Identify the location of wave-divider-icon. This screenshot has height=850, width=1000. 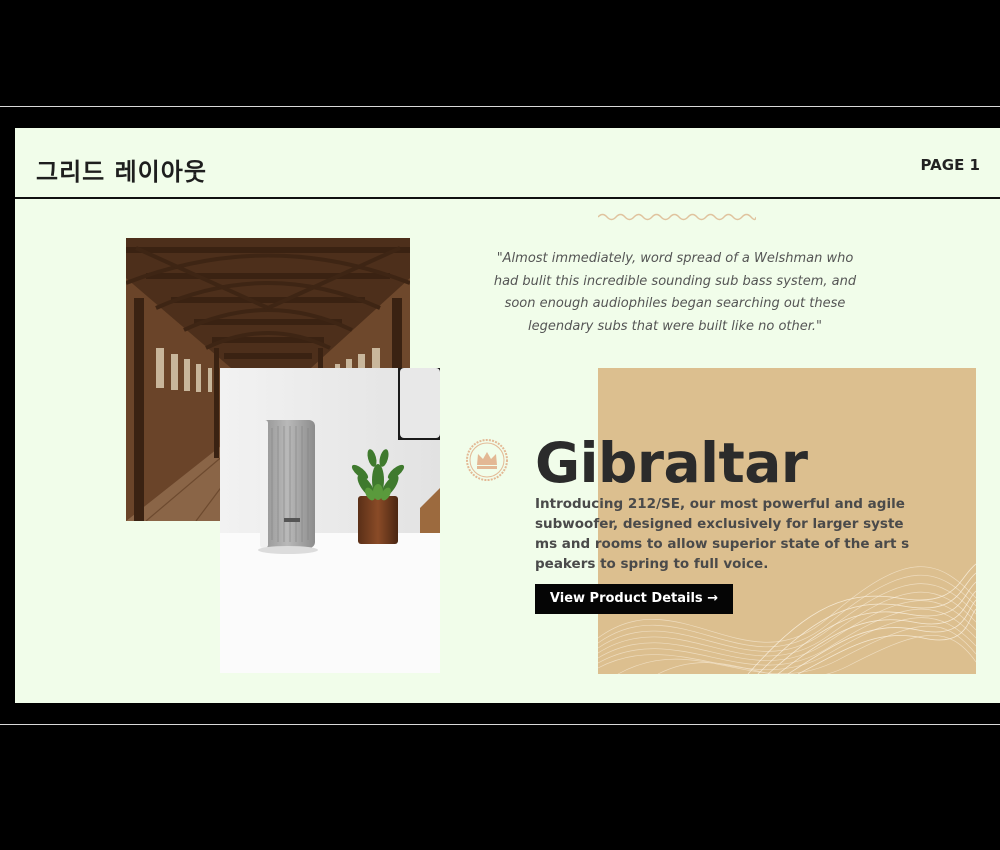
(677, 217).